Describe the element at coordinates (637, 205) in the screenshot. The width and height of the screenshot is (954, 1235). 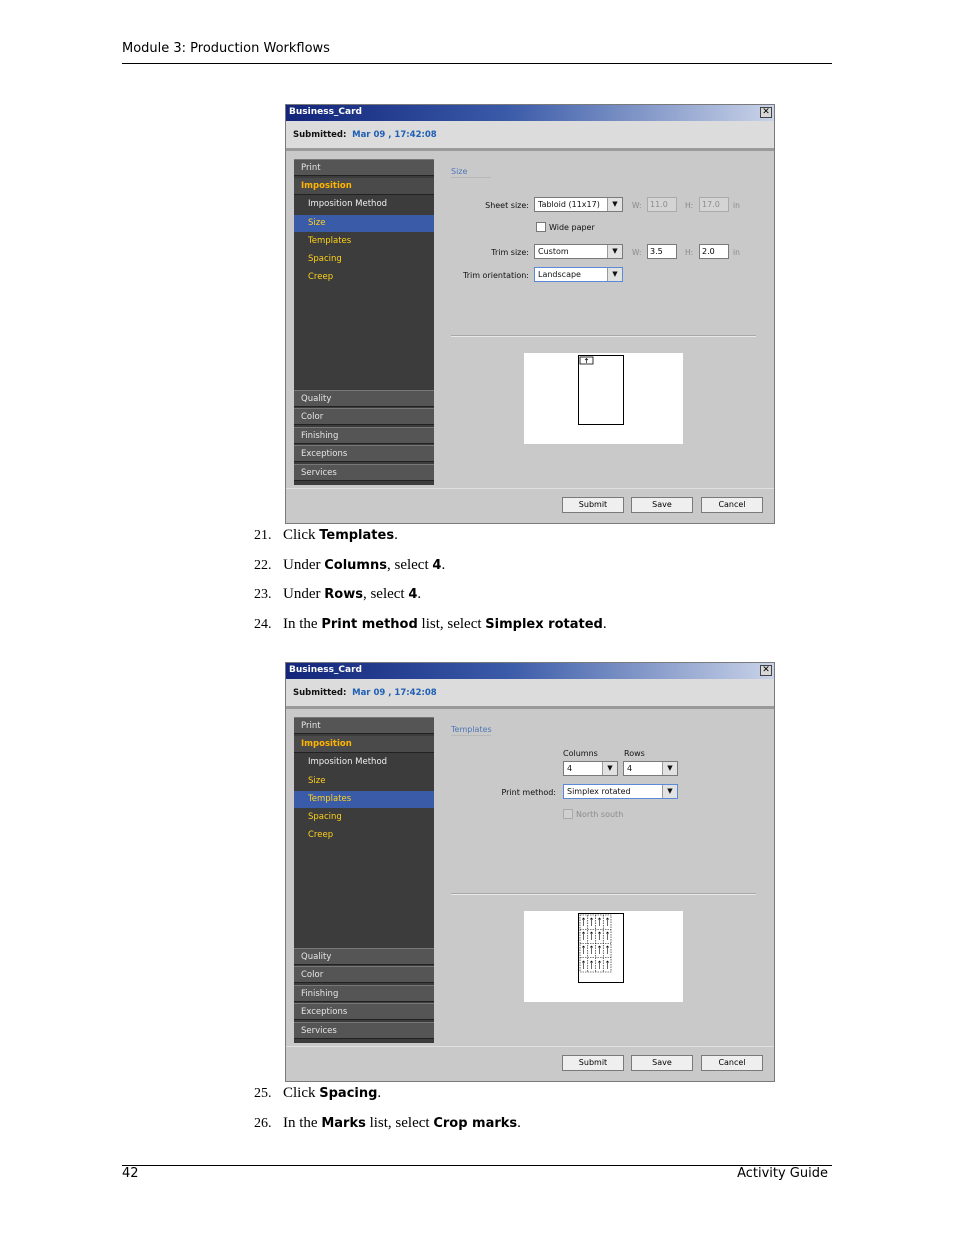
I see `sheet-w-label: W:` at that location.